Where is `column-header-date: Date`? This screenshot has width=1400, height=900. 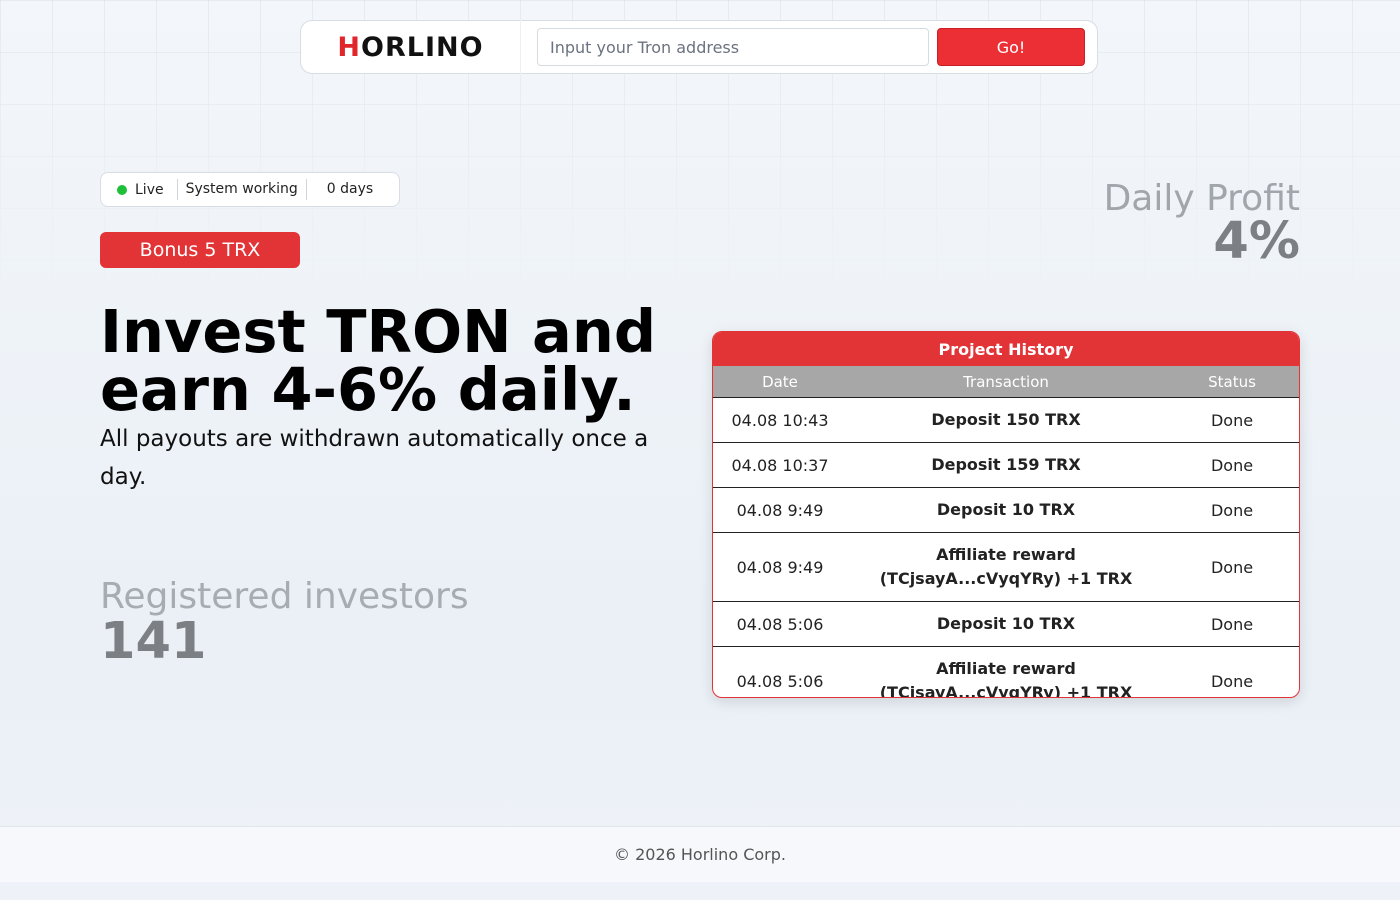
column-header-date: Date is located at coordinates (780, 381).